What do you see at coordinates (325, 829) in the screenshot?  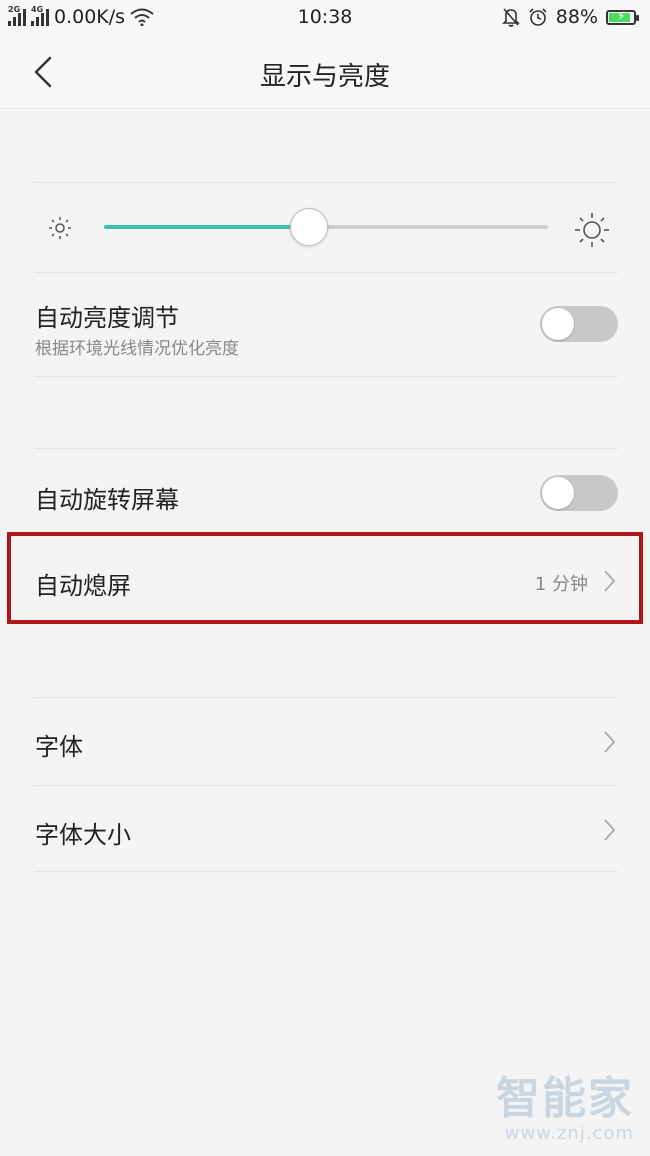 I see `font-size-row: 字体大小` at bounding box center [325, 829].